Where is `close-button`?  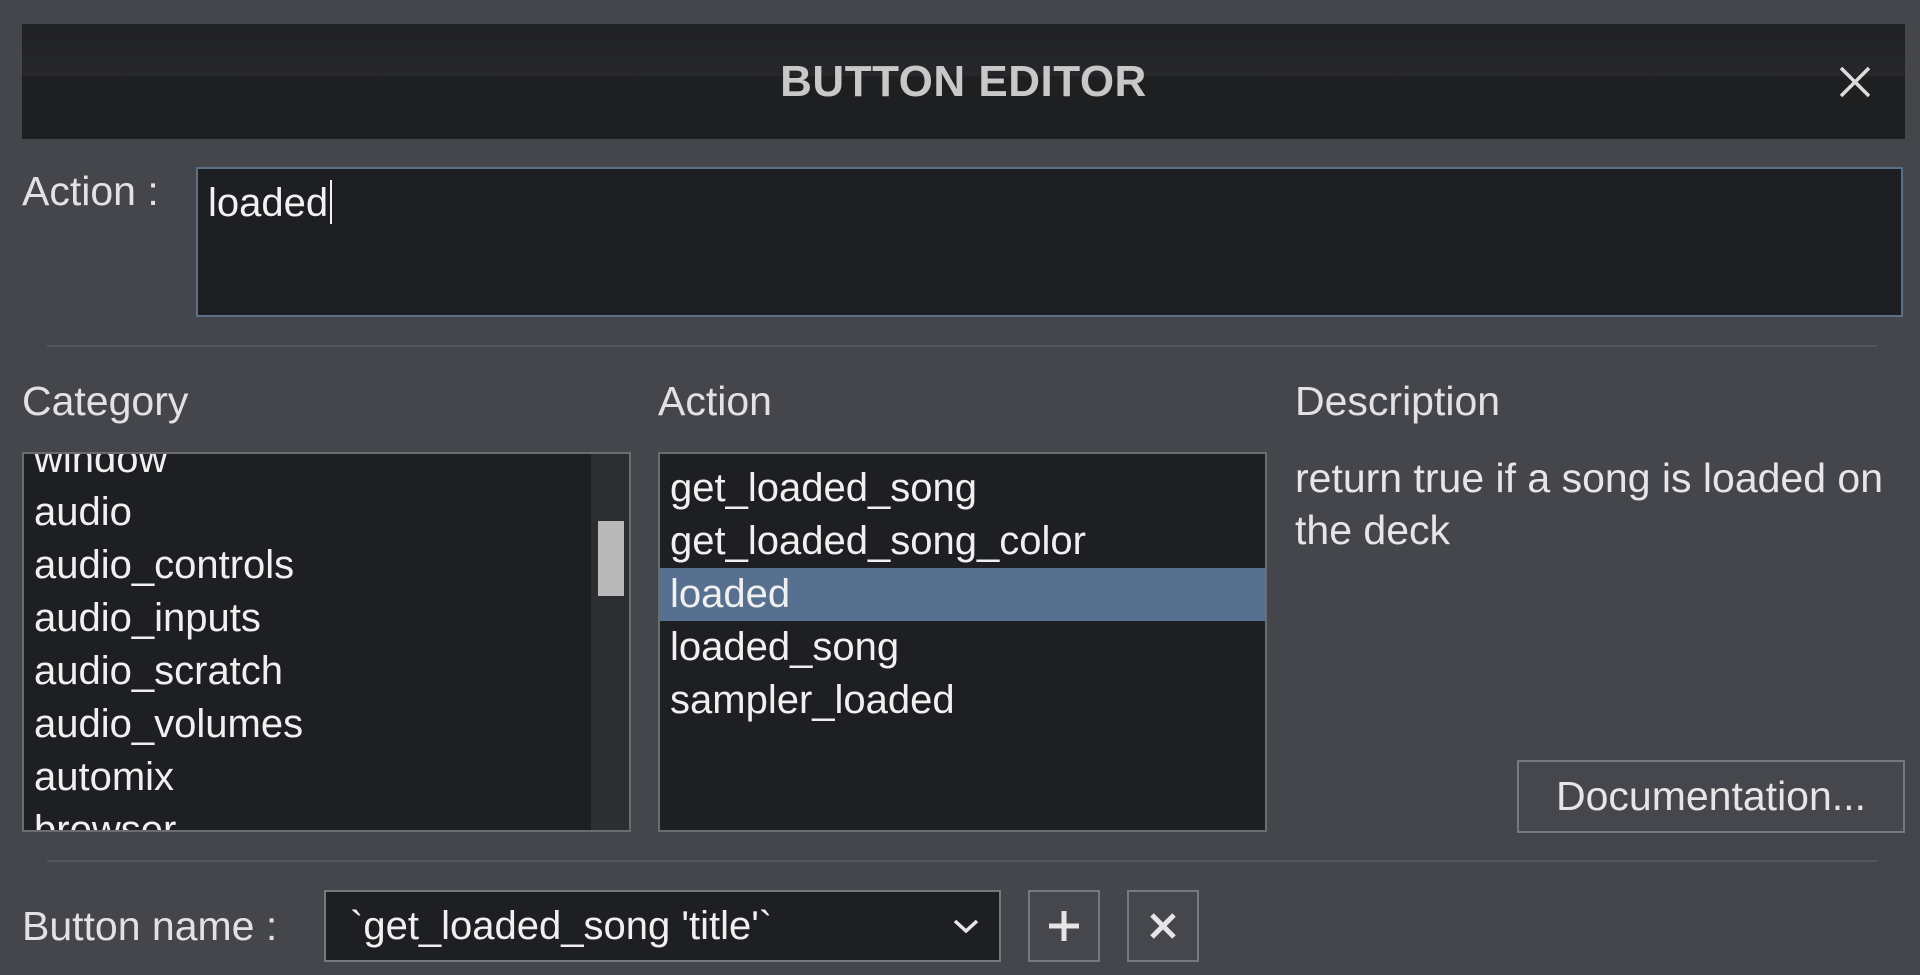 close-button is located at coordinates (1855, 82).